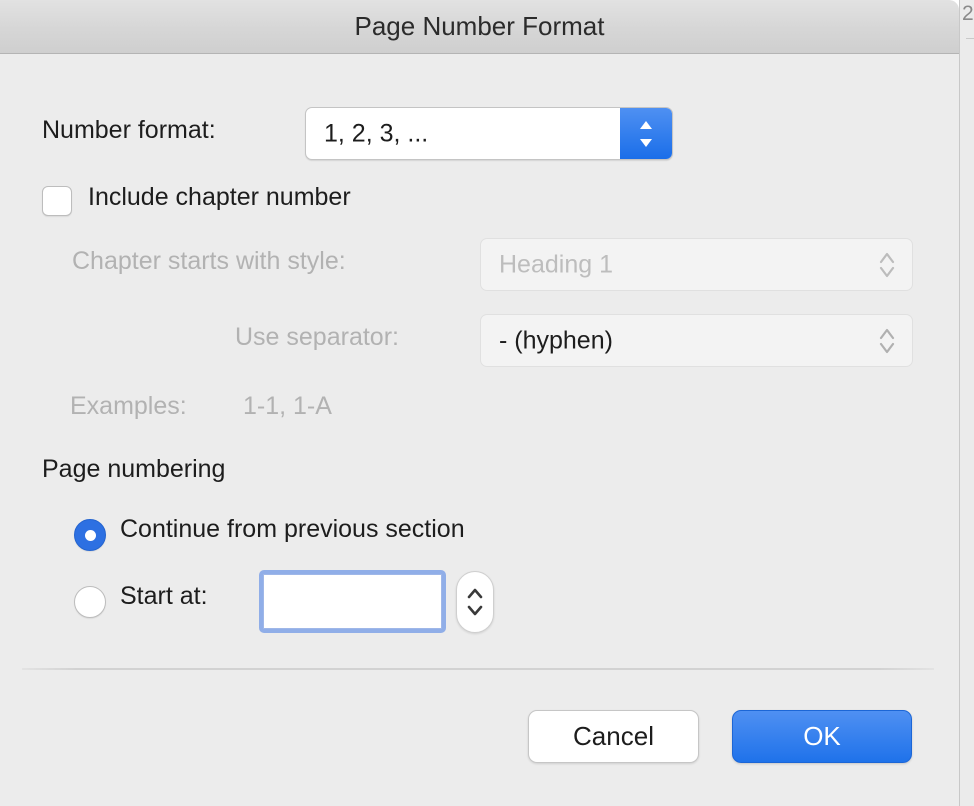 This screenshot has height=806, width=974. I want to click on number-format-label: Number format:, so click(129, 130).